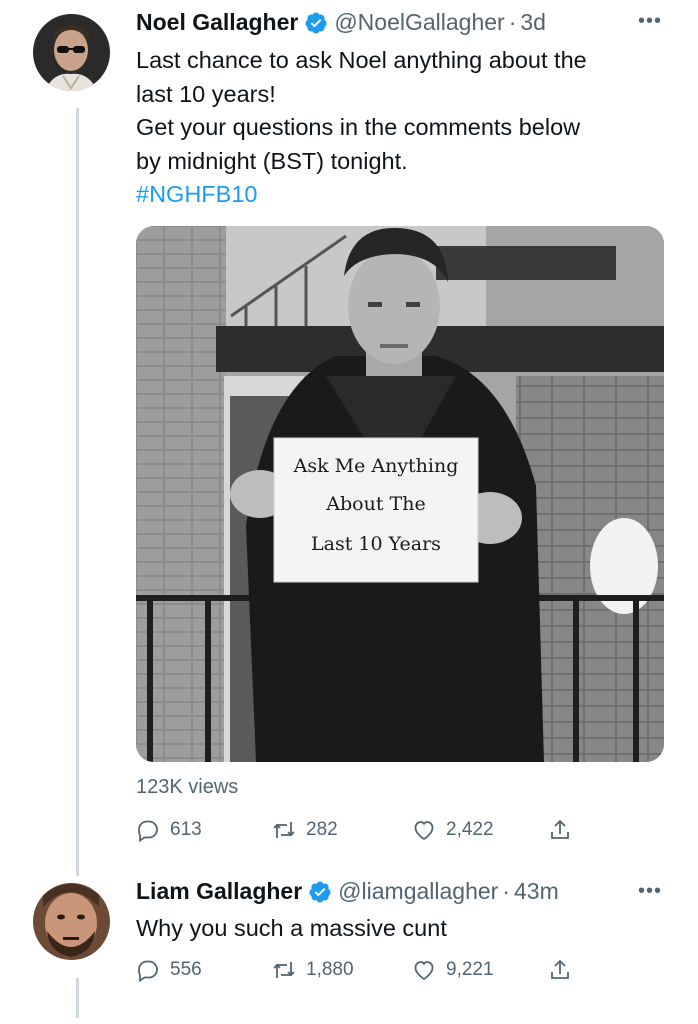 This screenshot has width=698, height=1024. What do you see at coordinates (219, 891) in the screenshot?
I see `tweet2-author-name: Liam Gallagher` at bounding box center [219, 891].